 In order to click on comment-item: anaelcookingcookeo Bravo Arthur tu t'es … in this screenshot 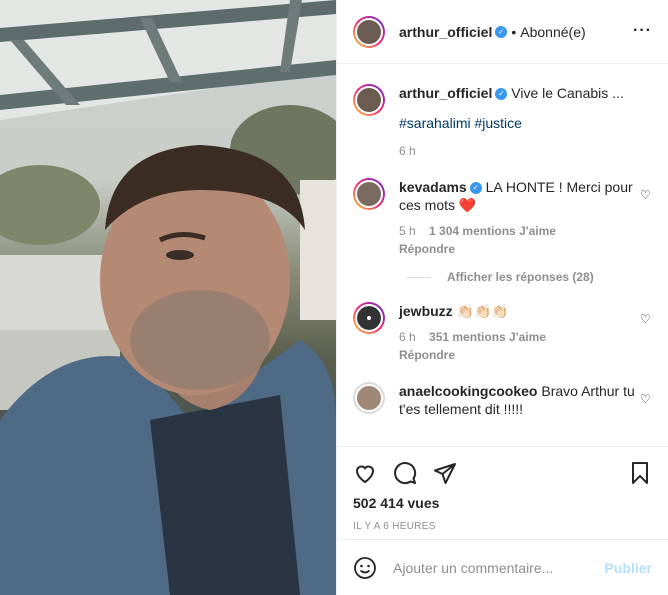, I will do `click(502, 400)`.